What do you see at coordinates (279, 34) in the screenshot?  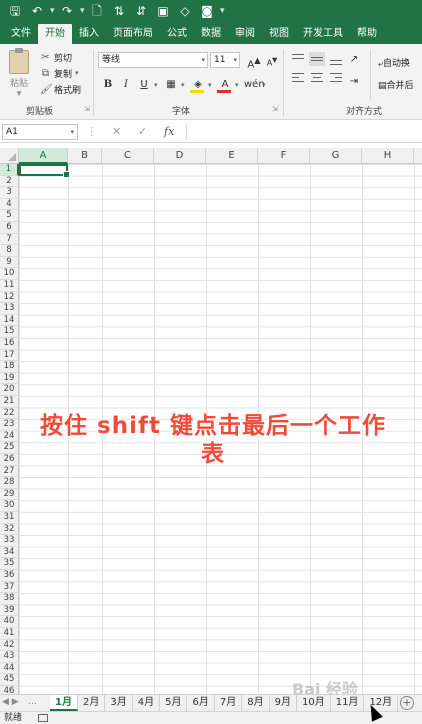 I see `tab-view: 视图` at bounding box center [279, 34].